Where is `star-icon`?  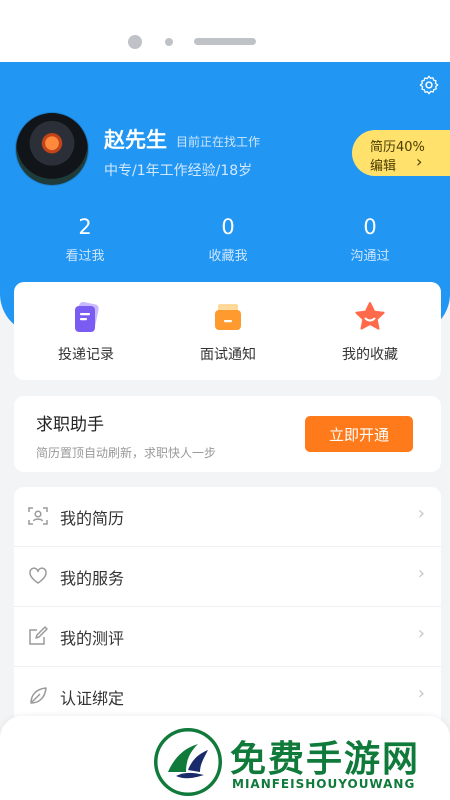 star-icon is located at coordinates (370, 316).